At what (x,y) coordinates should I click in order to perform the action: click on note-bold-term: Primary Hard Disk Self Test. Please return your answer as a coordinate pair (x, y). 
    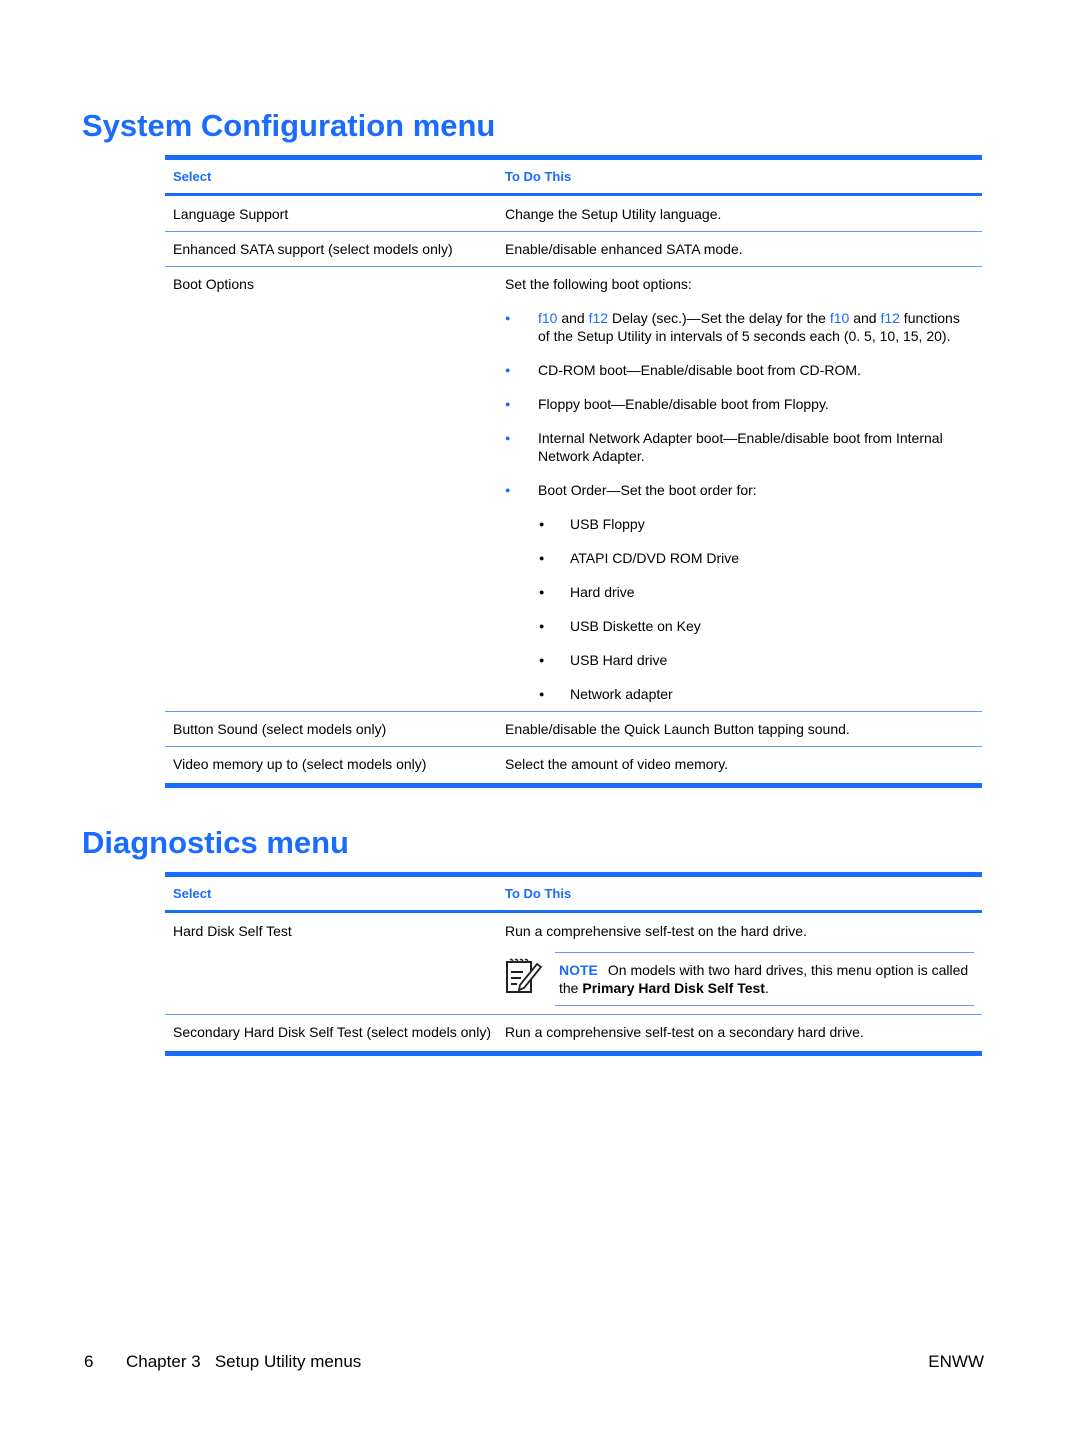
    Looking at the image, I should click on (673, 988).